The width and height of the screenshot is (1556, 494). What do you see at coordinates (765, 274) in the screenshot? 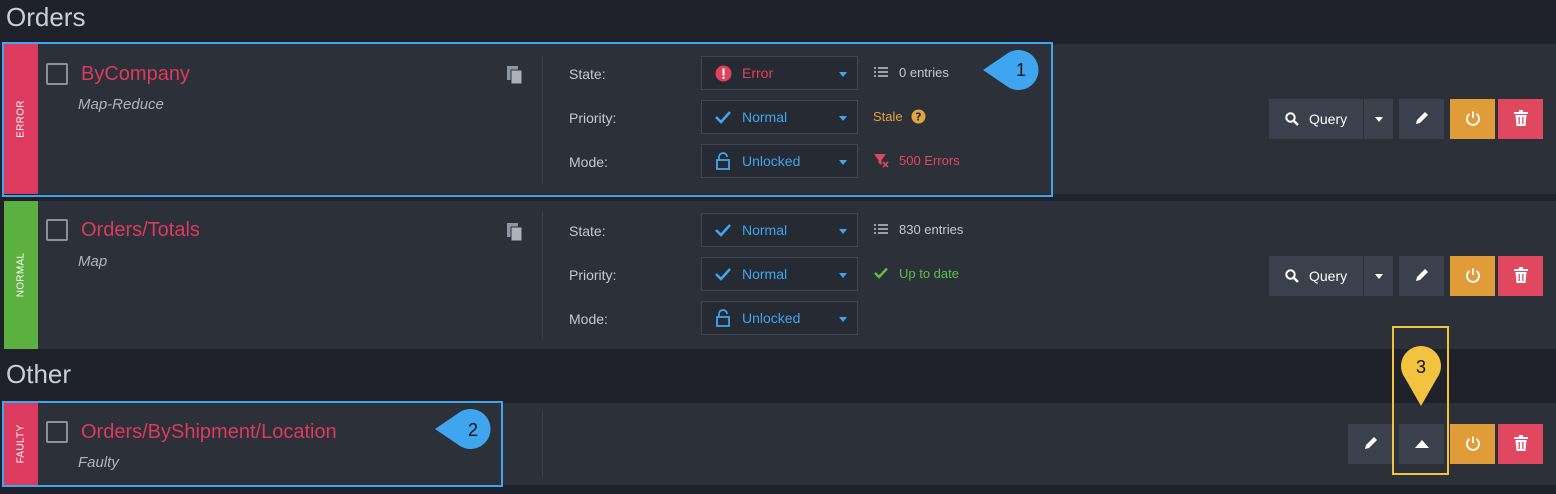
I see `priority-value: Normal` at bounding box center [765, 274].